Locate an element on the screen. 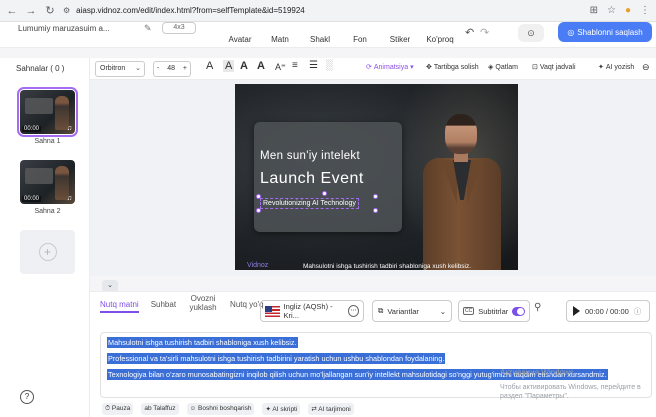 This screenshot has height=417, width=656. preview-player: 00:00 / 00:00 ⓘ is located at coordinates (608, 311).